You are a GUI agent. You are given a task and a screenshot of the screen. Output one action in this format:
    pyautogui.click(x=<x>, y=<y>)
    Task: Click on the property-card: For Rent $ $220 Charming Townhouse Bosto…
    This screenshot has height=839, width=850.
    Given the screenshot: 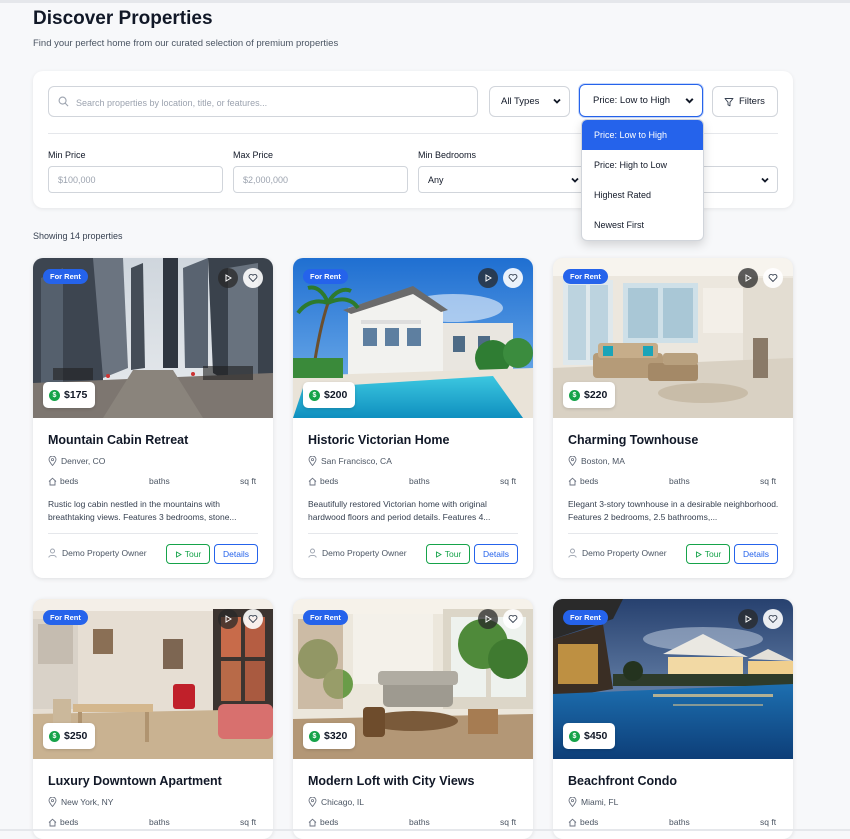 What is the action you would take?
    pyautogui.click(x=673, y=418)
    